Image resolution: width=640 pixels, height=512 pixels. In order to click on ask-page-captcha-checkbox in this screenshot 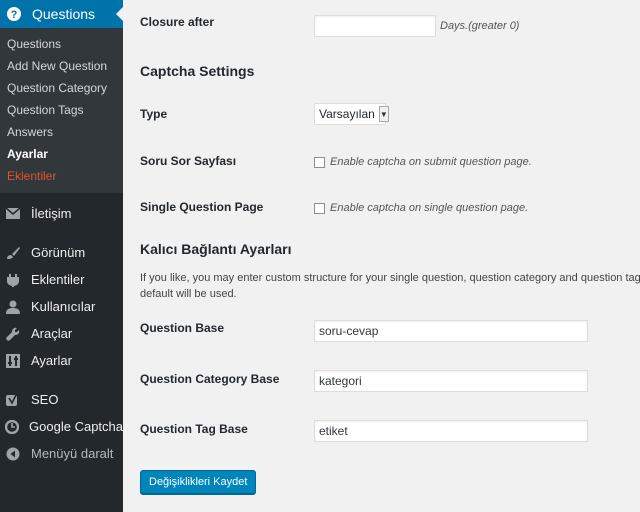, I will do `click(319, 162)`.